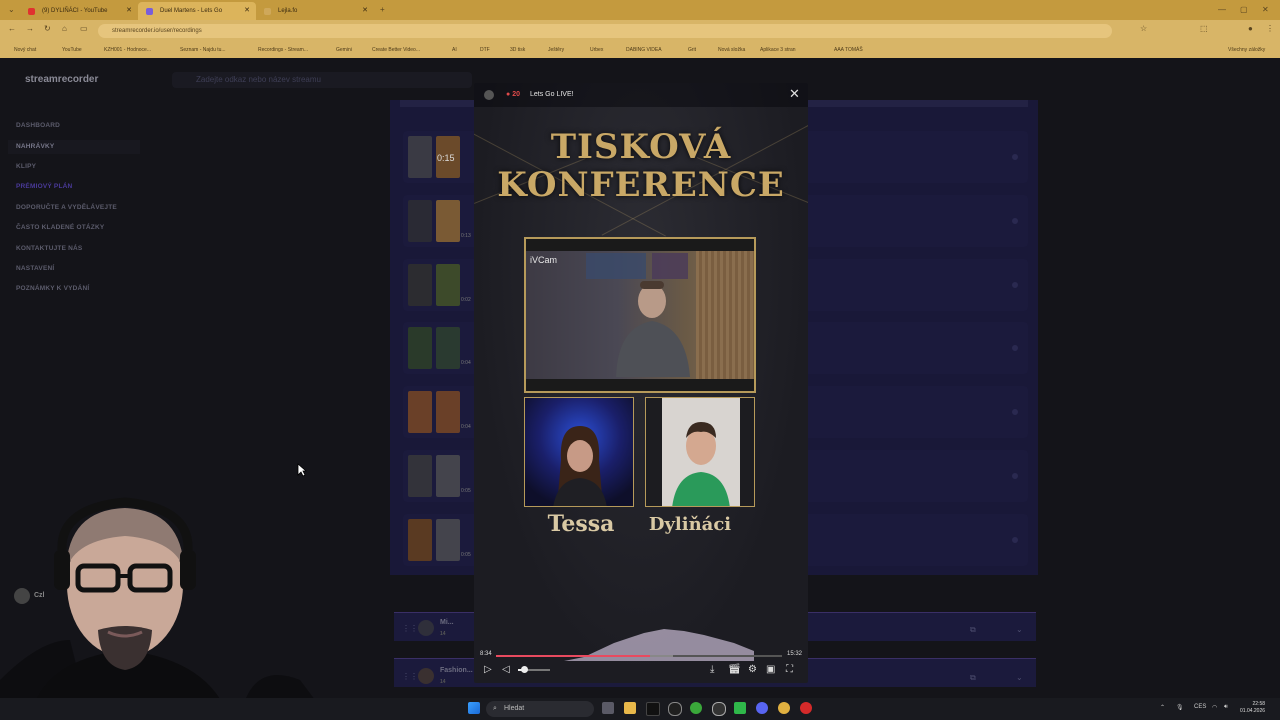 This screenshot has width=1280, height=720. What do you see at coordinates (30, 28) in the screenshot?
I see `forward-icon: →` at bounding box center [30, 28].